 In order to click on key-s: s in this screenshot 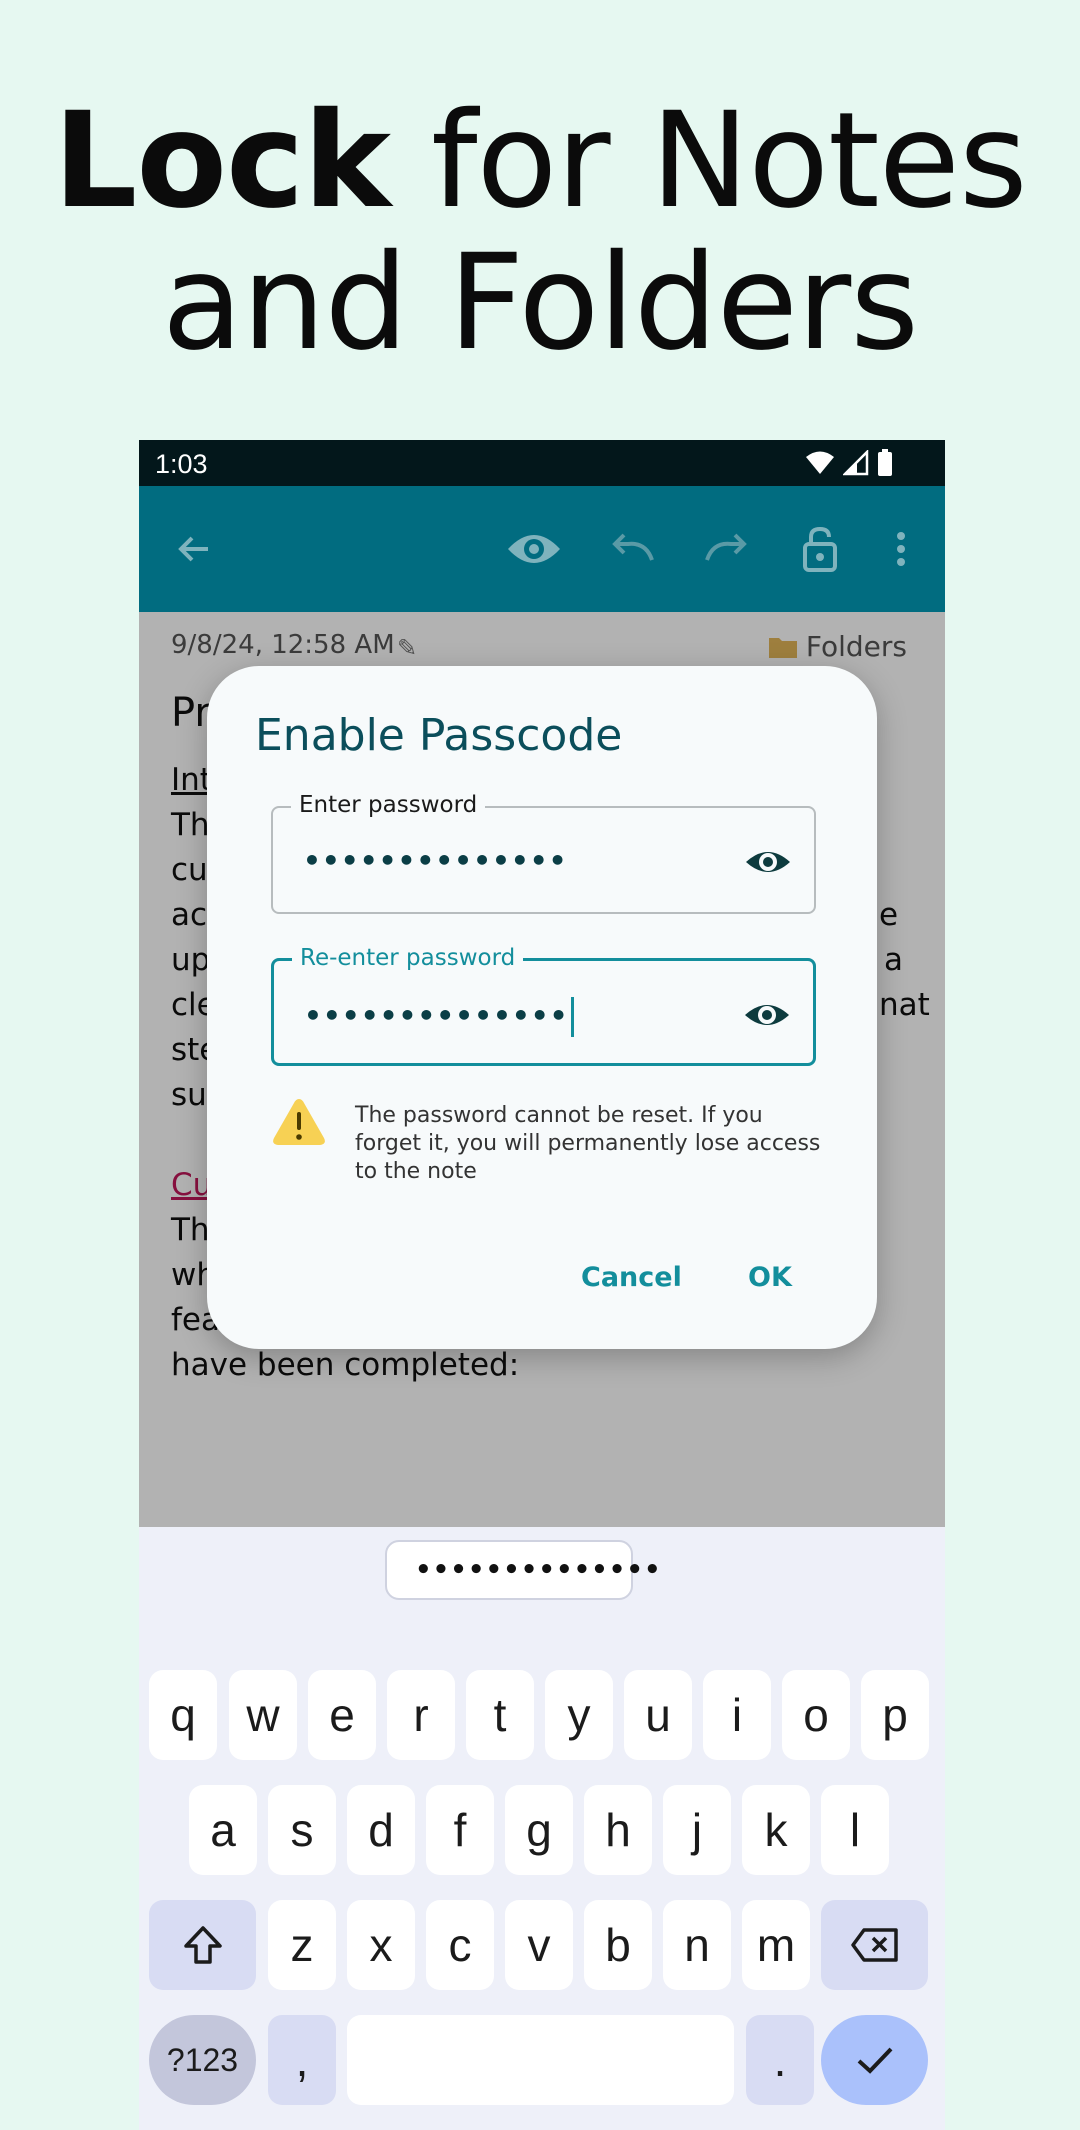, I will do `click(302, 1830)`.